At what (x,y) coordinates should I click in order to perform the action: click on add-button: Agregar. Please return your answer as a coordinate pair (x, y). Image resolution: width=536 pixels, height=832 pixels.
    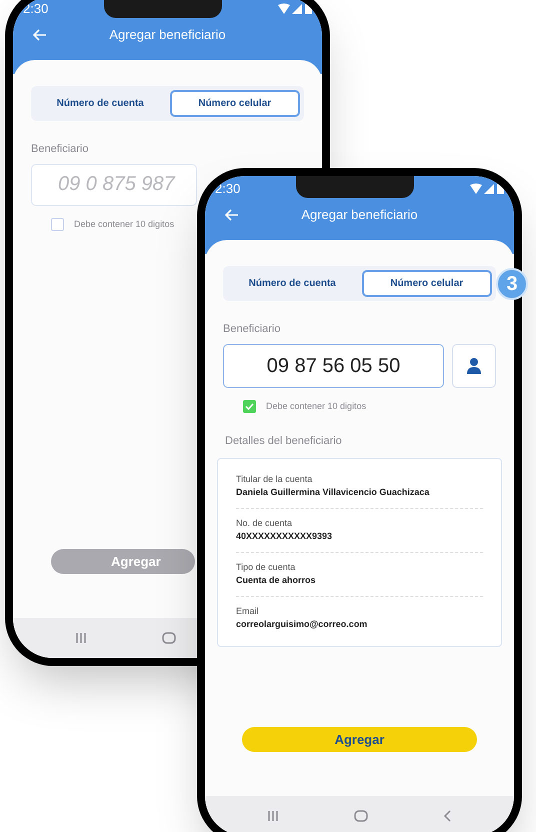
    Looking at the image, I should click on (359, 739).